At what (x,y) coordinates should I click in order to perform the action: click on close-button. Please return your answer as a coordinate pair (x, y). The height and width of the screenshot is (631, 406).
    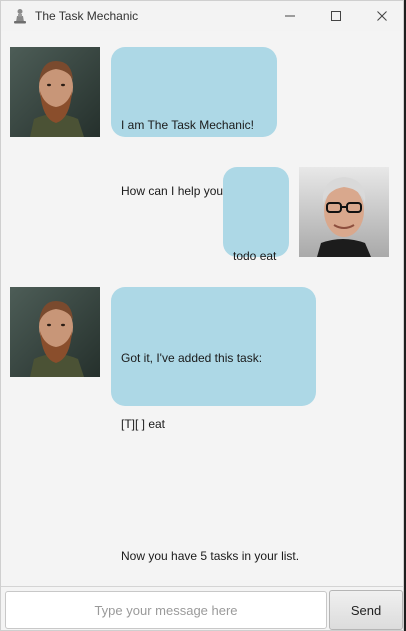
    Looking at the image, I should click on (381, 16).